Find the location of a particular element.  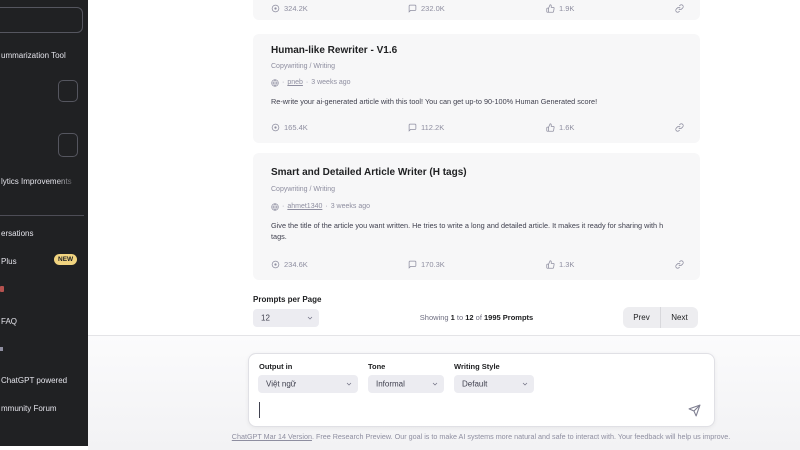

pager: Prev Next is located at coordinates (660, 317).